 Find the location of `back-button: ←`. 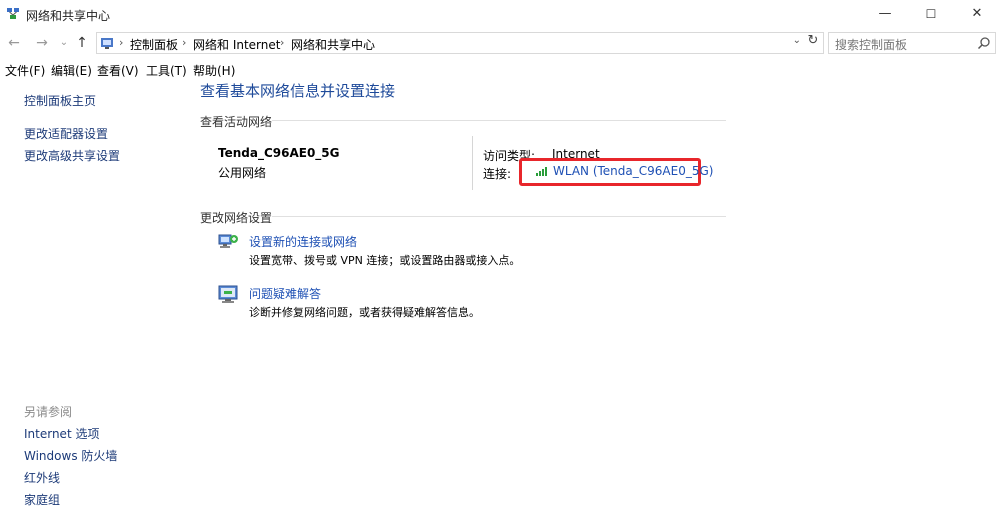

back-button: ← is located at coordinates (14, 43).